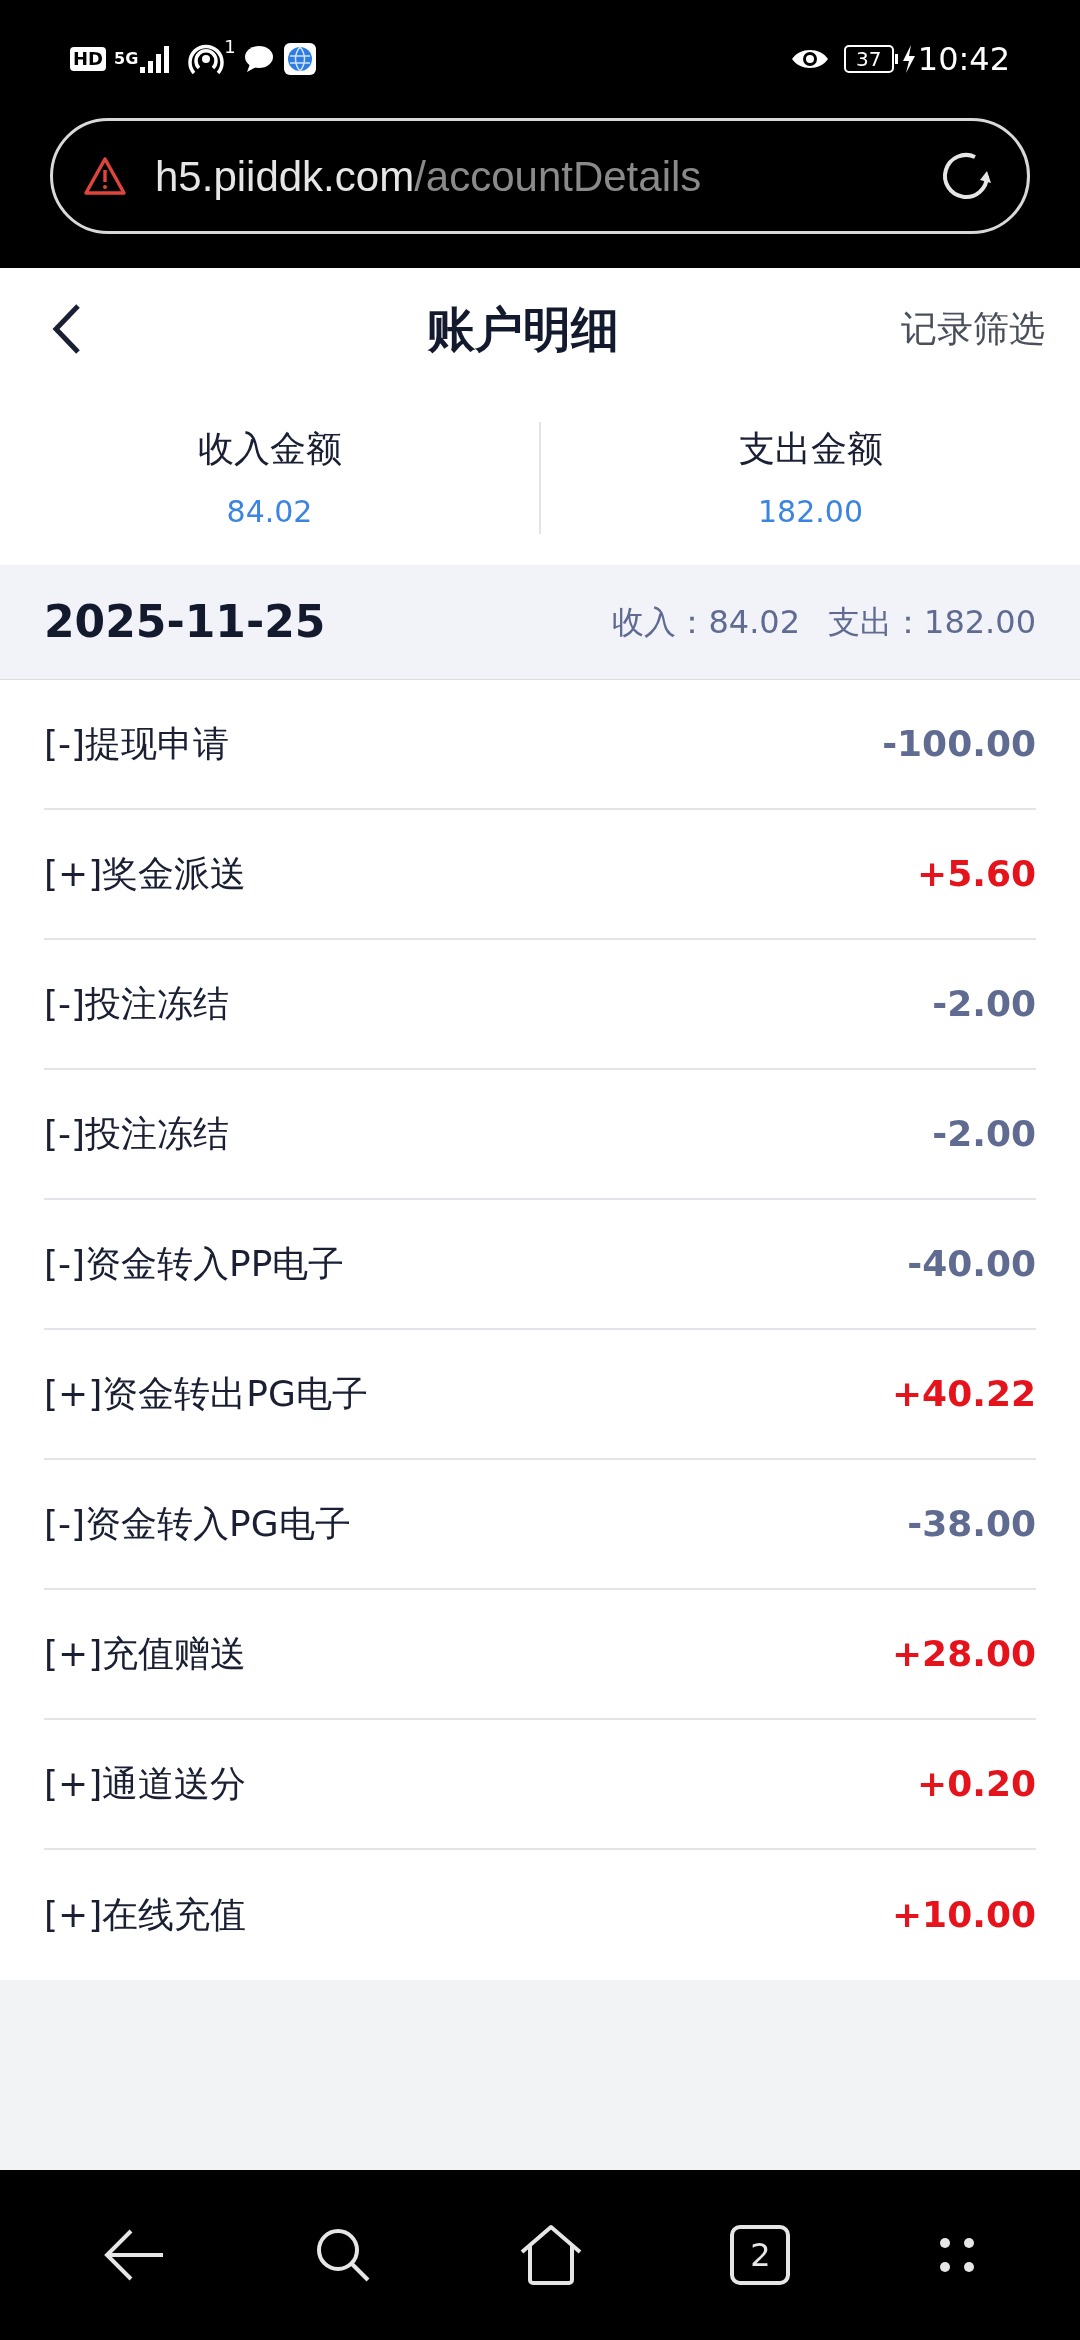 The width and height of the screenshot is (1080, 2340). Describe the element at coordinates (963, 1654) in the screenshot. I see `record-amount: +28.00` at that location.